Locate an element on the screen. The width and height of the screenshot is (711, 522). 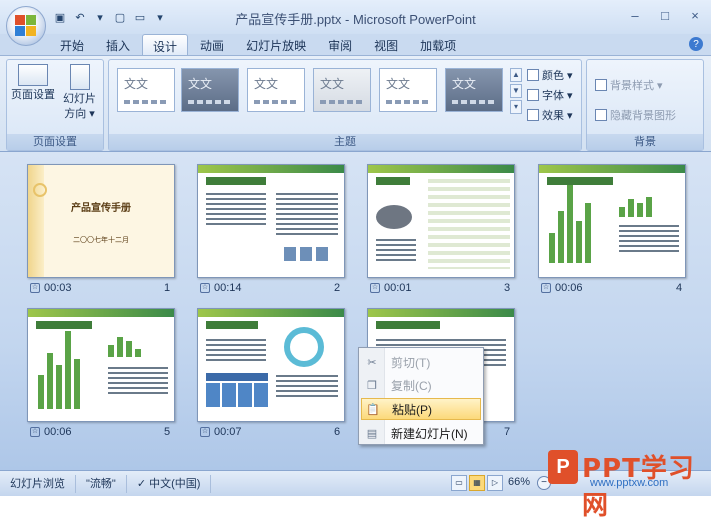
paste-icon: 📋 is located at coordinates (373, 409).